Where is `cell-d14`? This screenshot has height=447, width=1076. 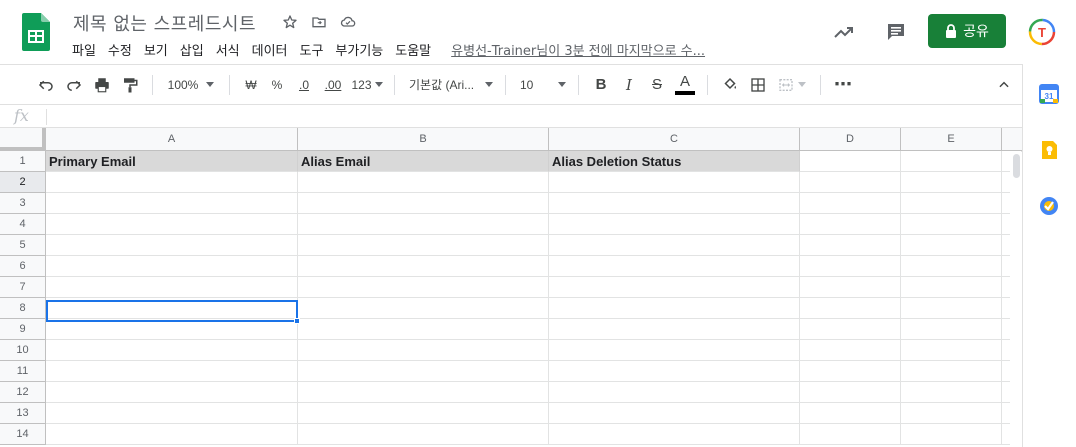 cell-d14 is located at coordinates (850, 434).